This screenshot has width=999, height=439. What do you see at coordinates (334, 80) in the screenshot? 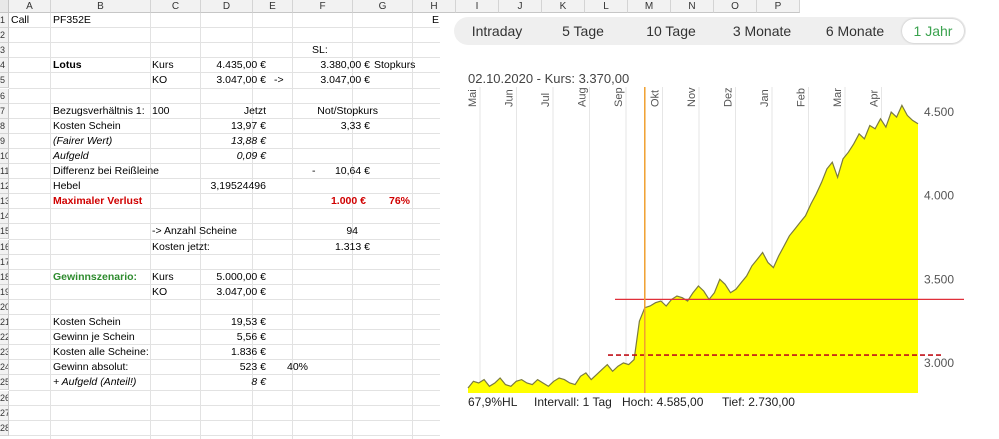
I see `cell-f5: 3.047,00 €` at bounding box center [334, 80].